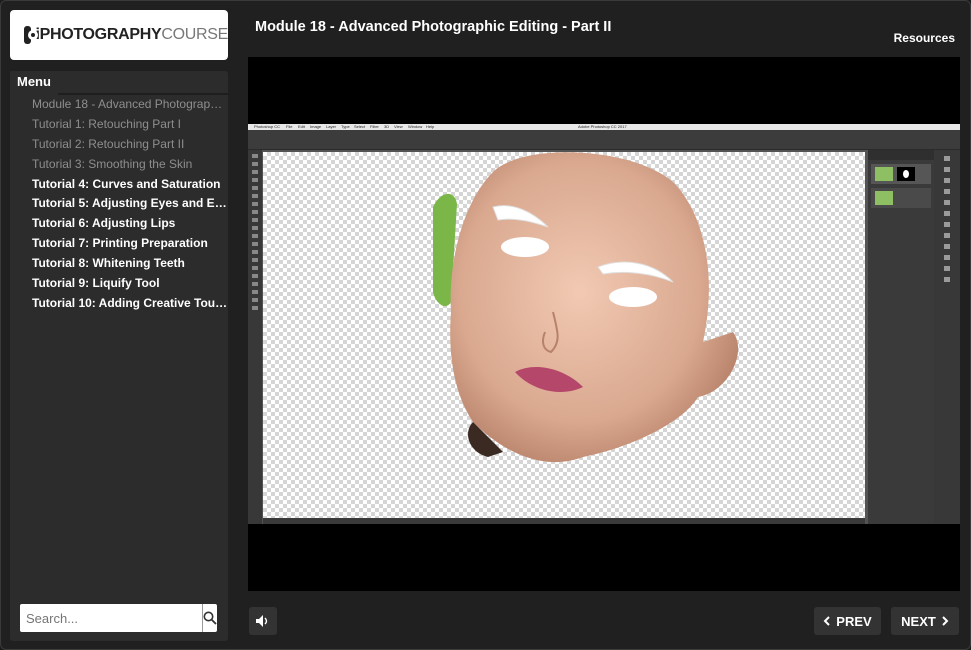 The height and width of the screenshot is (650, 971). Describe the element at coordinates (918, 621) in the screenshot. I see `next-label: NEXT` at that location.